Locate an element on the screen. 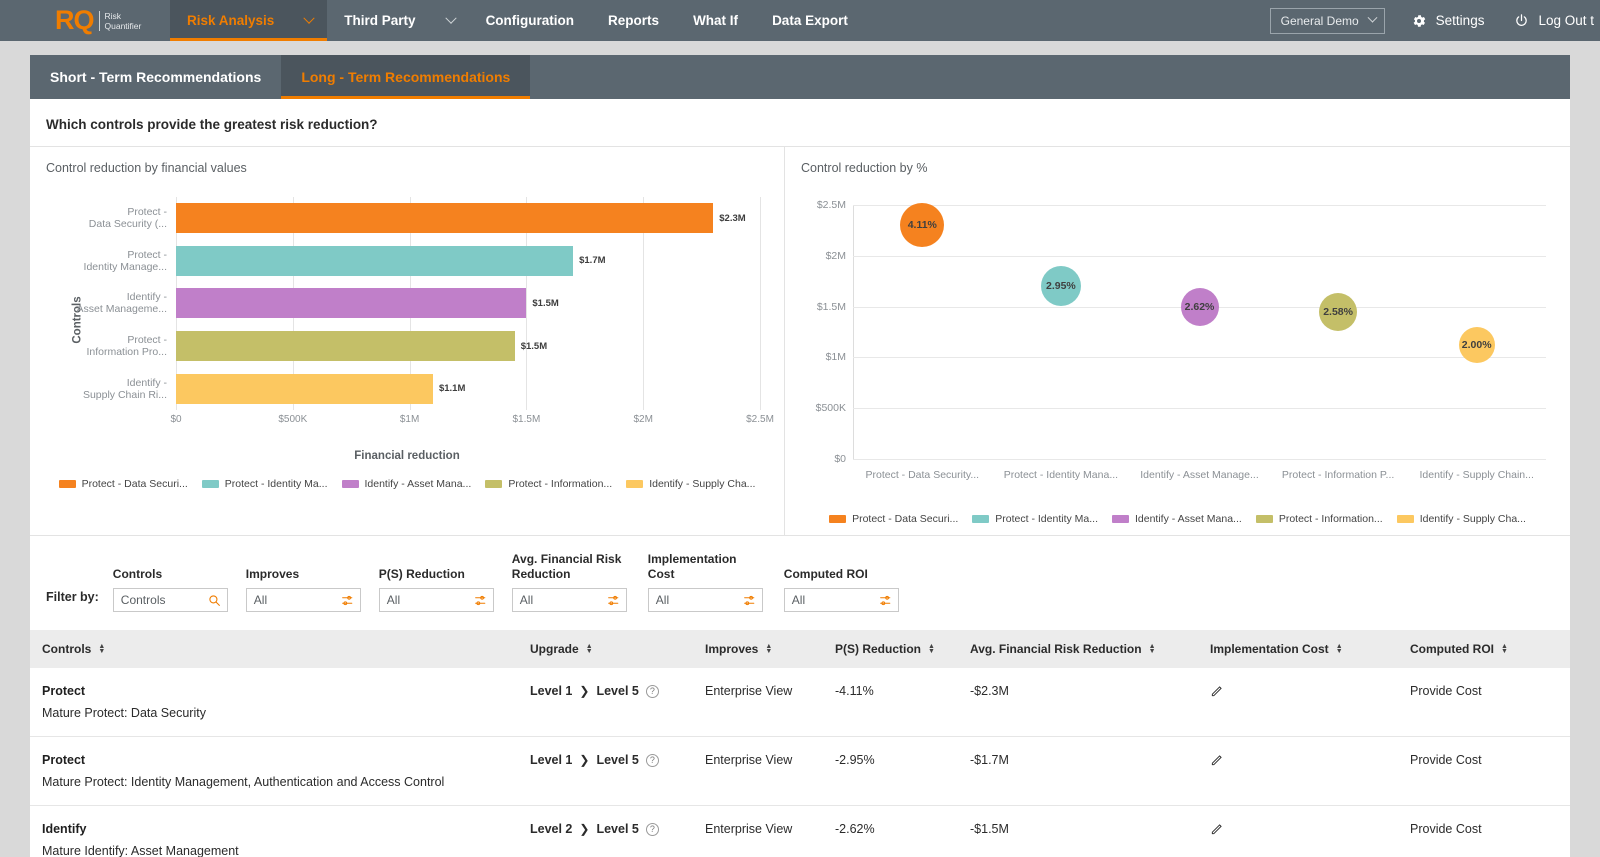  bubble-point: 2.00% is located at coordinates (1476, 345).